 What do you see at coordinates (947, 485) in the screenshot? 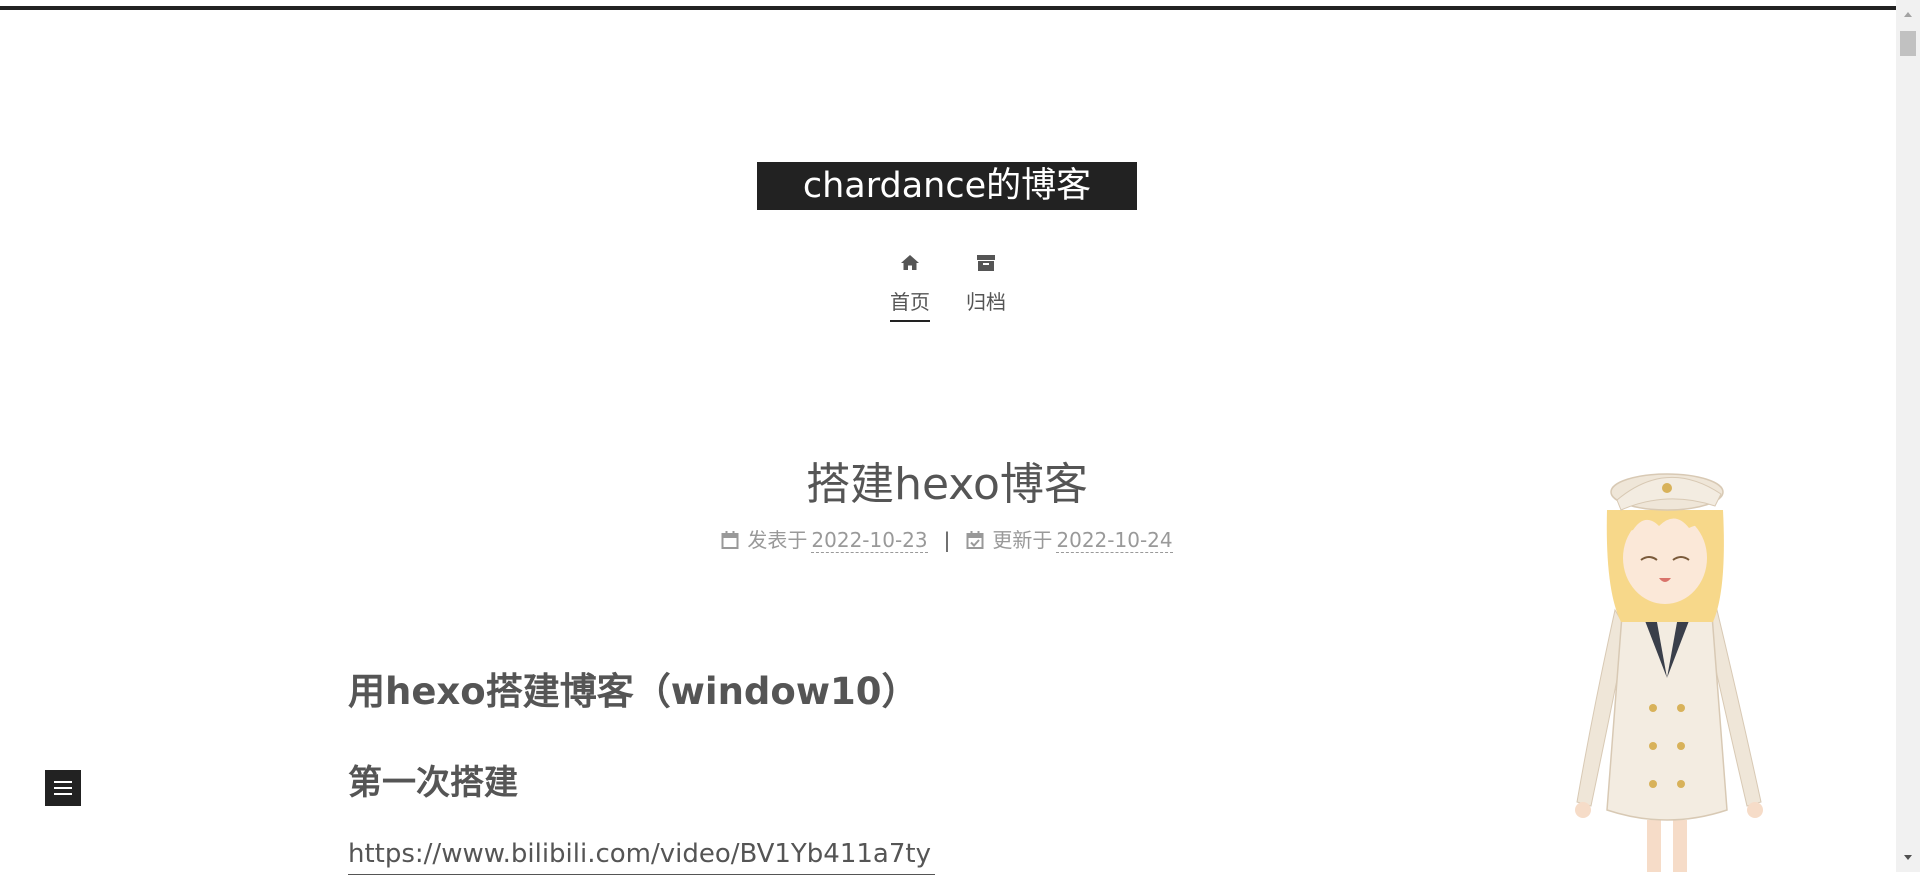
I see `post-title: 搭建hexo博客` at bounding box center [947, 485].